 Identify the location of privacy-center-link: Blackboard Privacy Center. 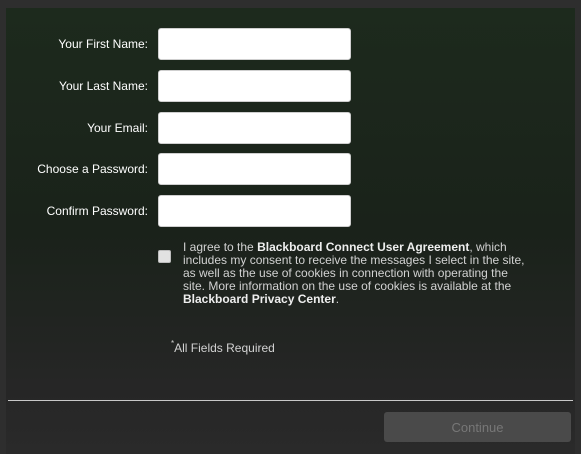
(259, 299).